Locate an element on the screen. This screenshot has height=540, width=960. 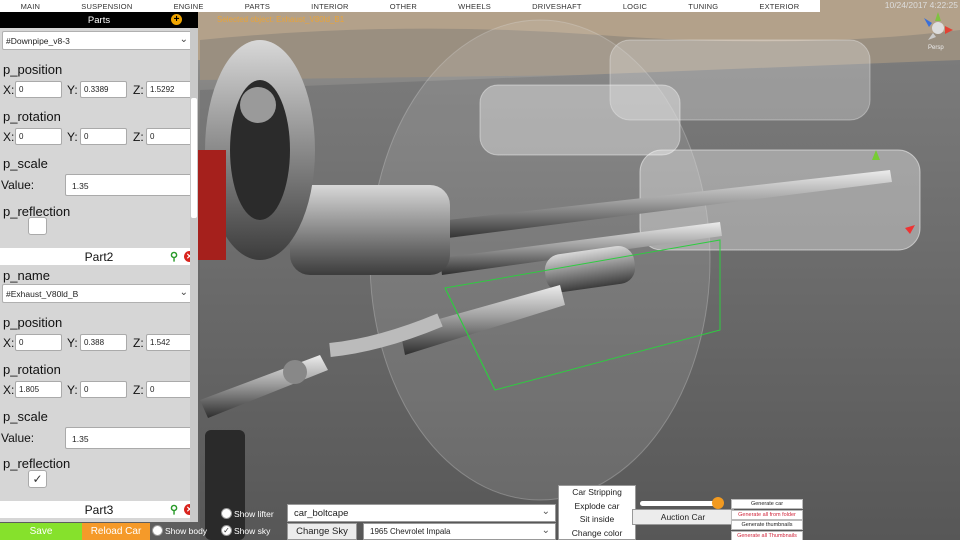
part2-rotation-x-input: 1.805 is located at coordinates (38, 389).